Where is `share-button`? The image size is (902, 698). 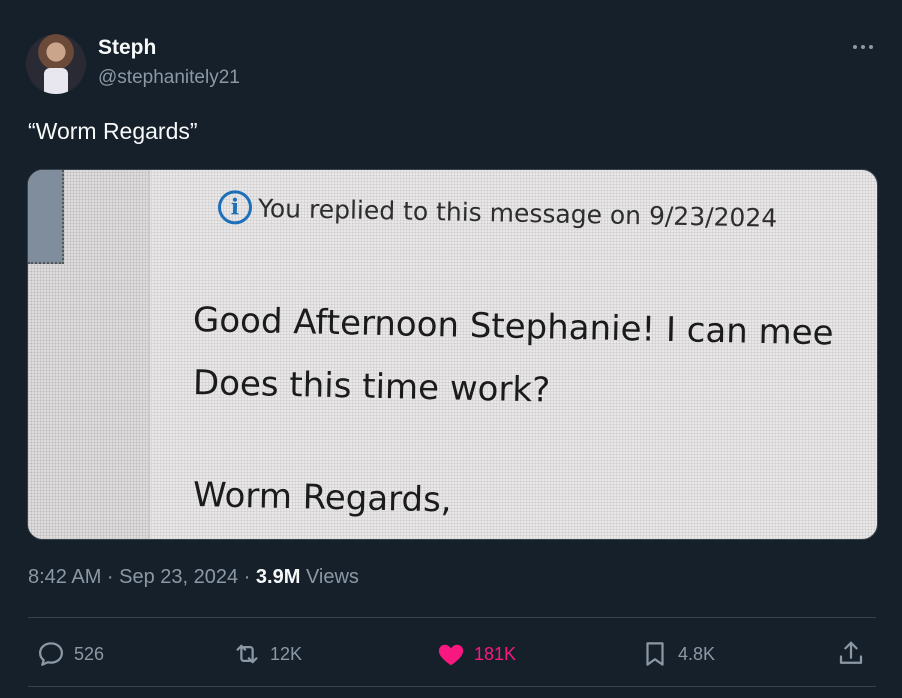
share-button is located at coordinates (851, 654).